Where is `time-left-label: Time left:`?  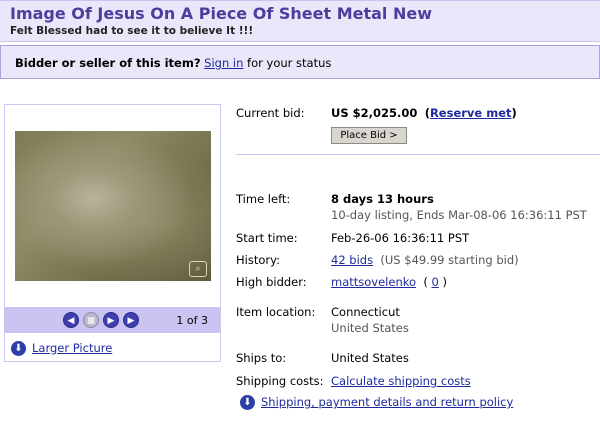 time-left-label: Time left: is located at coordinates (263, 199).